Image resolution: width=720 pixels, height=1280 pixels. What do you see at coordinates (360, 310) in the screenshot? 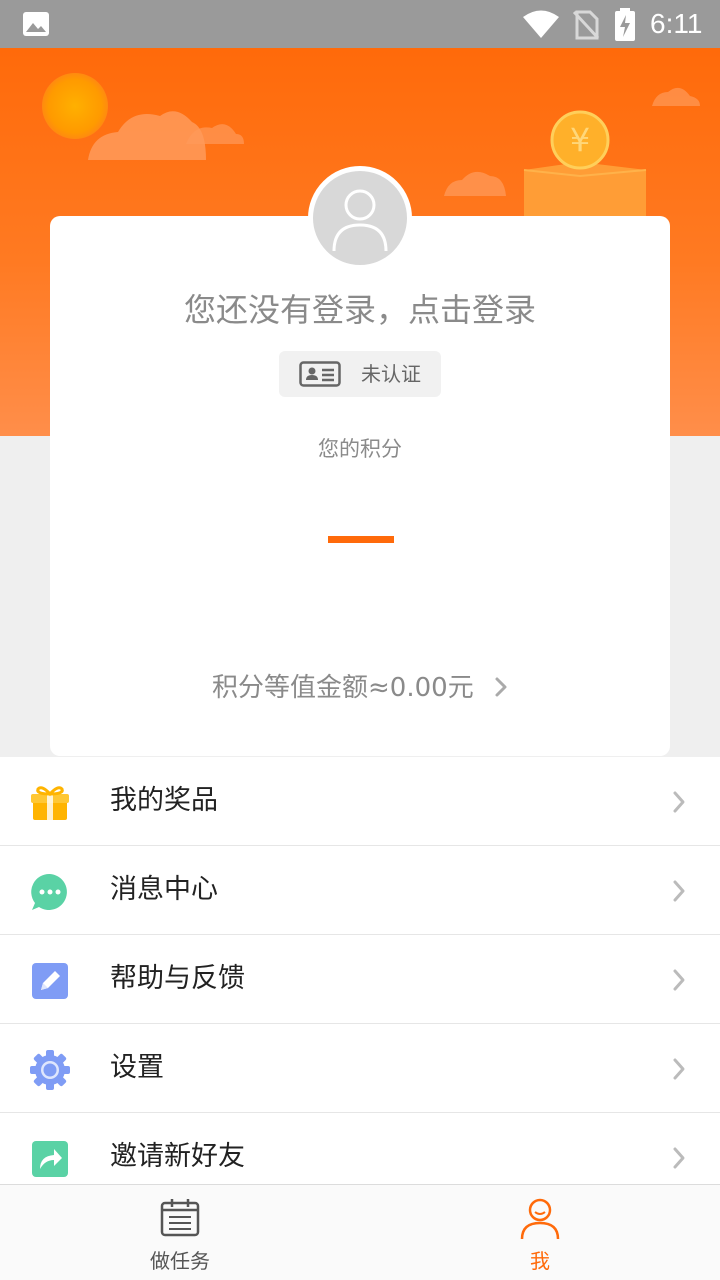
I see `login-prompt: 您还没有登录，点击登录` at bounding box center [360, 310].